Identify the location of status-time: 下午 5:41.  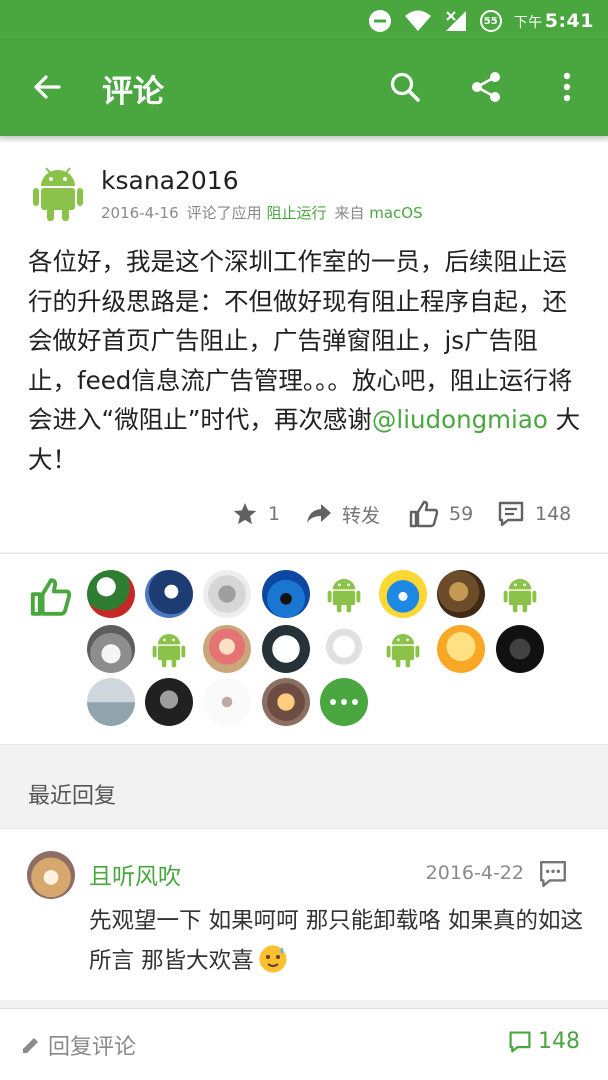
(553, 21).